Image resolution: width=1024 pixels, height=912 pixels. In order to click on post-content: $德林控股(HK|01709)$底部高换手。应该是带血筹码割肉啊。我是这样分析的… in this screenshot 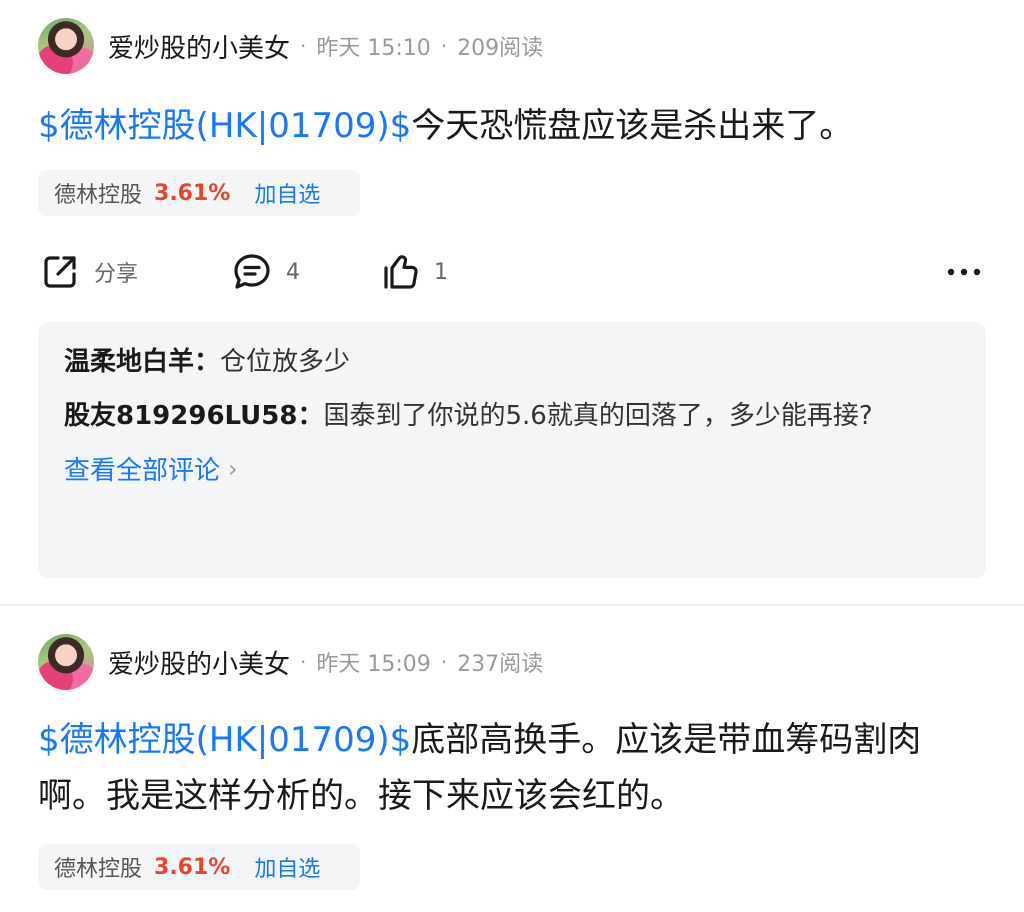, I will do `click(513, 768)`.